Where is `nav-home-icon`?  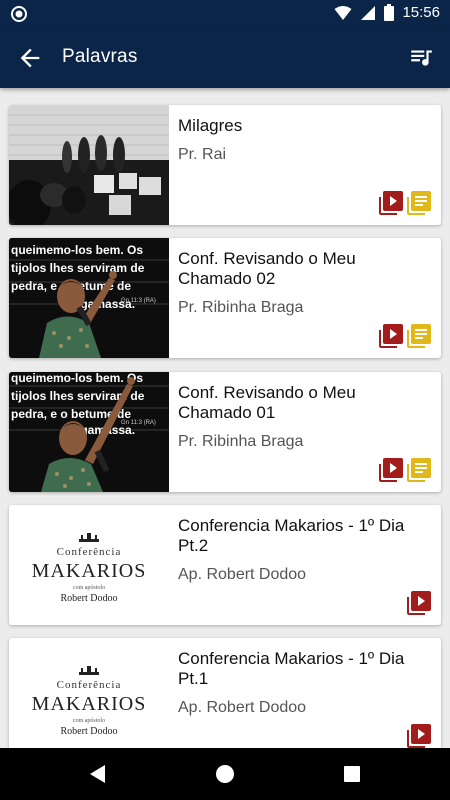
nav-home-icon is located at coordinates (225, 774).